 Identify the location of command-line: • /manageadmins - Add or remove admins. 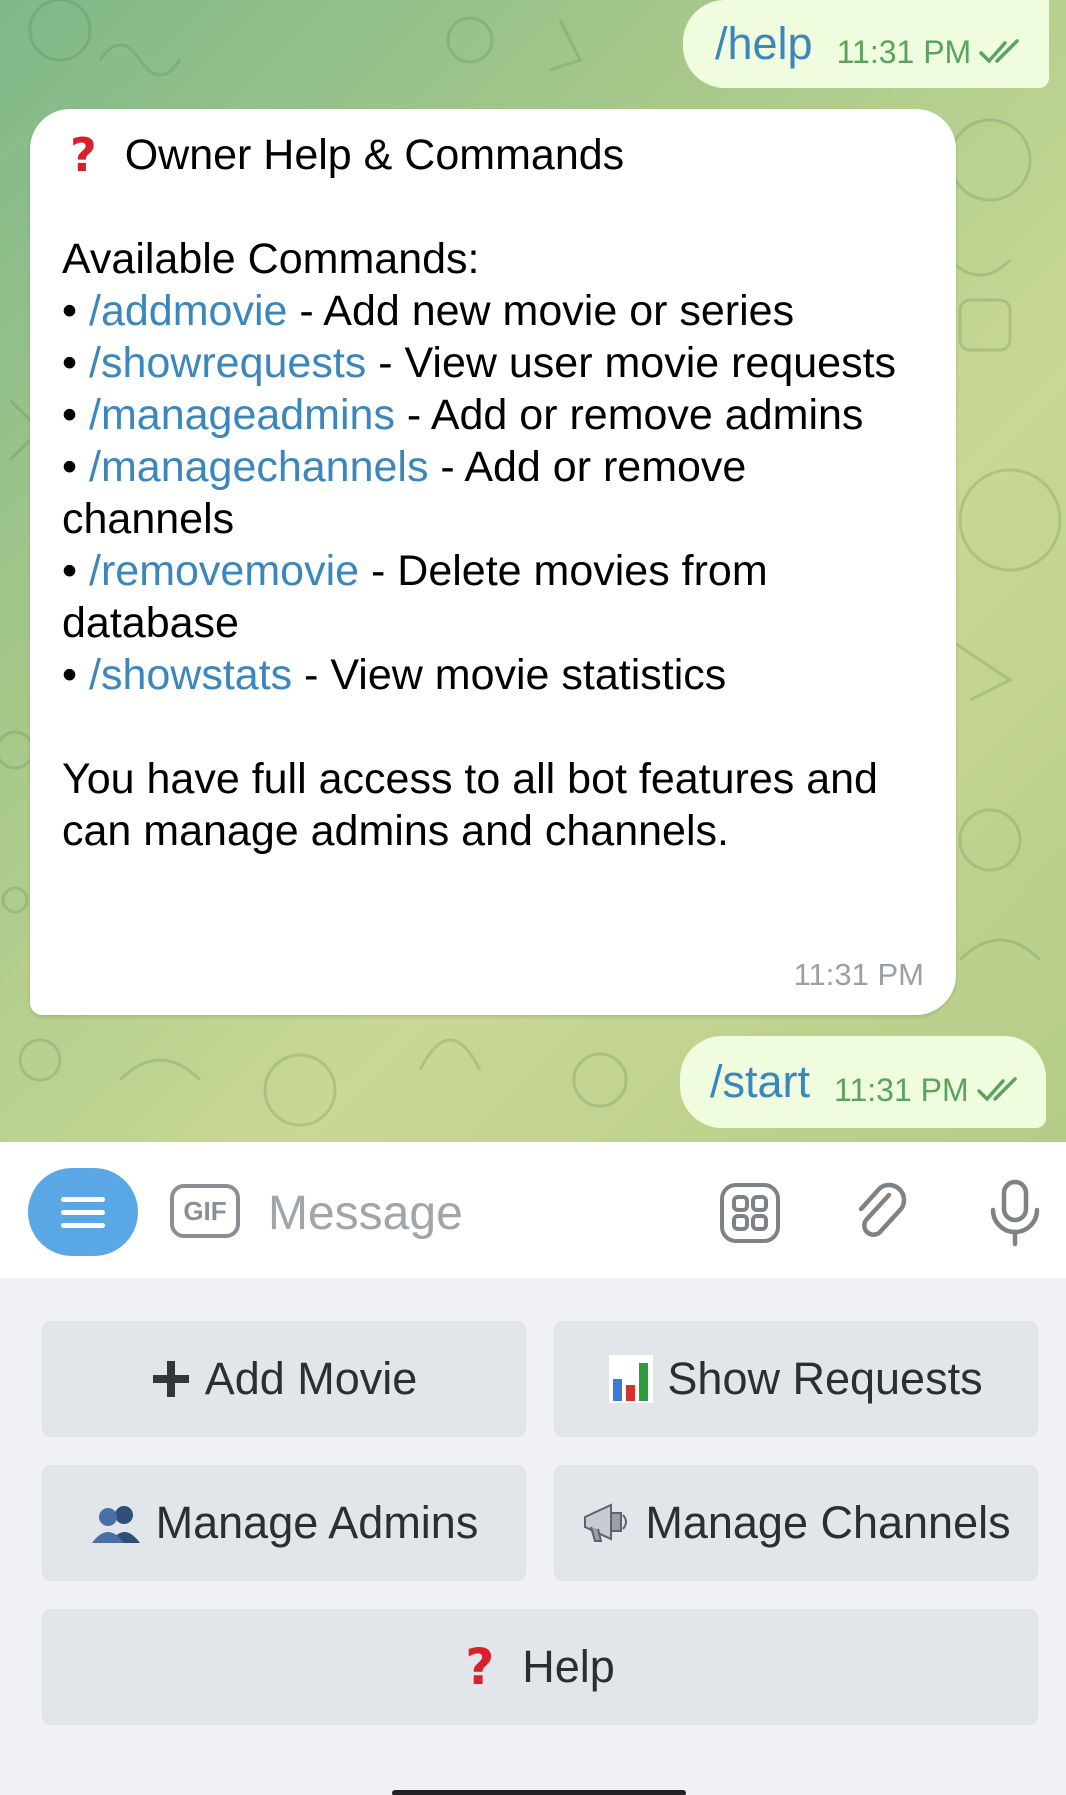
(463, 415).